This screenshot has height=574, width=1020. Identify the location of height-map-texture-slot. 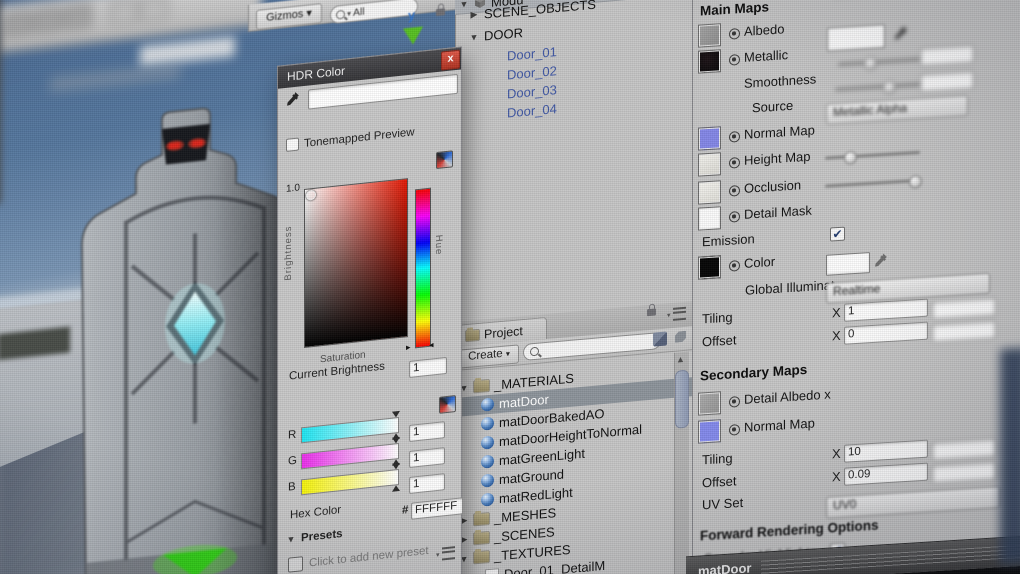
(709, 164).